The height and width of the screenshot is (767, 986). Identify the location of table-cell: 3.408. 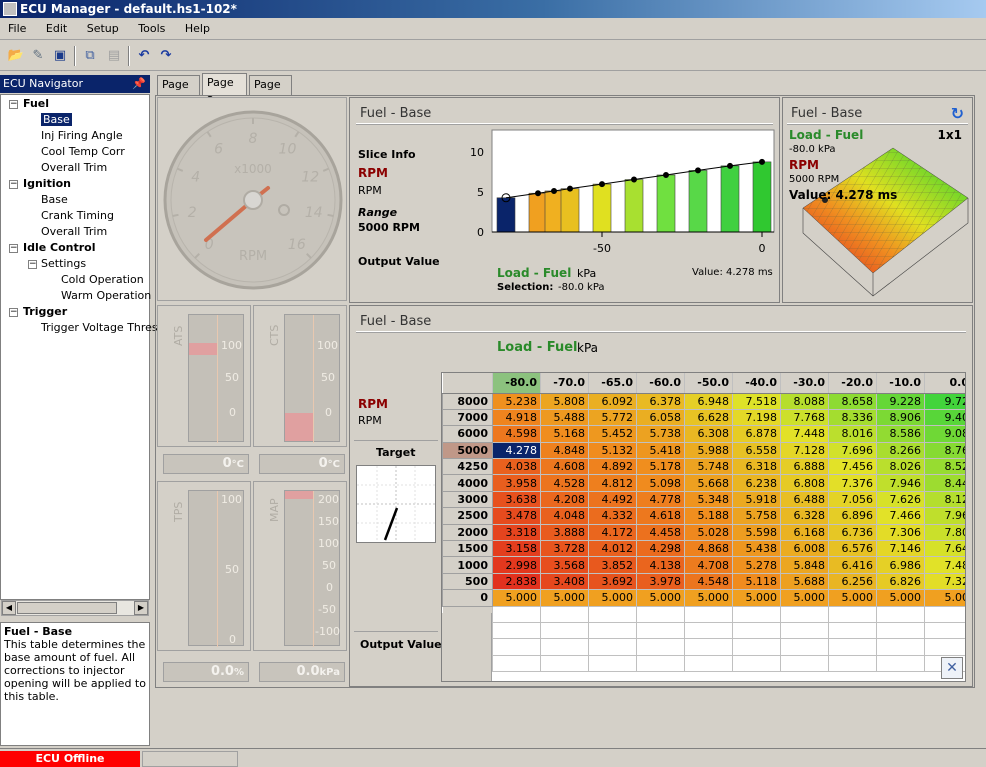
(564, 582).